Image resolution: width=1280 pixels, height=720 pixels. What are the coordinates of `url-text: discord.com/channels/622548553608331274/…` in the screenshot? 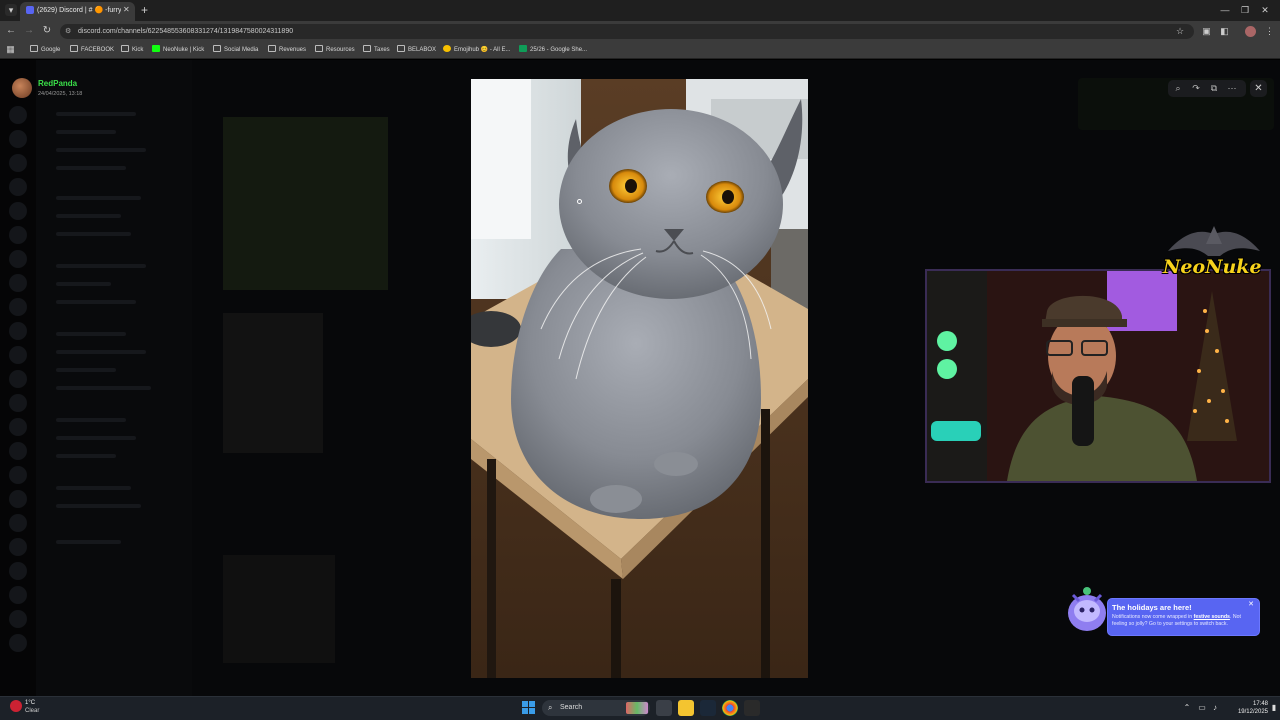 It's located at (378, 31).